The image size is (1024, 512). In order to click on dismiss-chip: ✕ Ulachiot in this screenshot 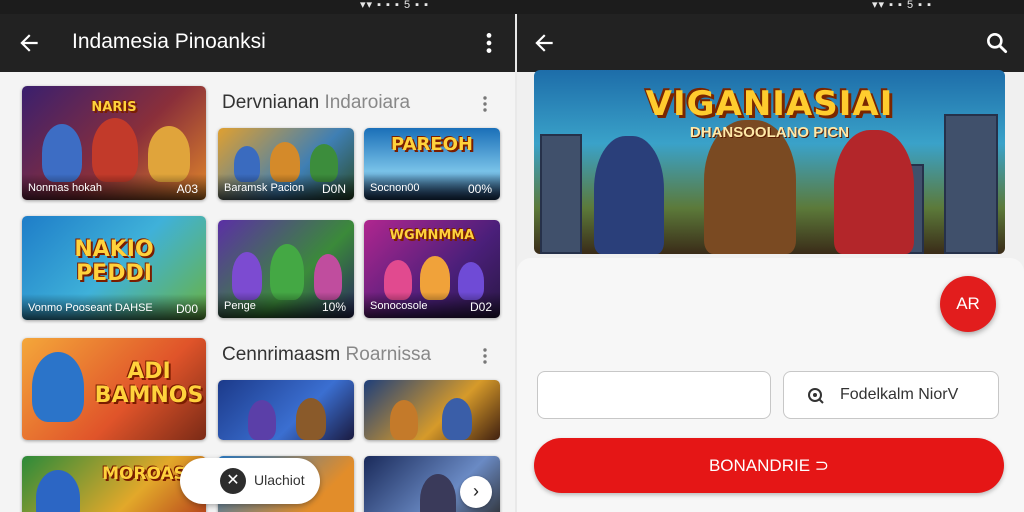, I will do `click(250, 481)`.